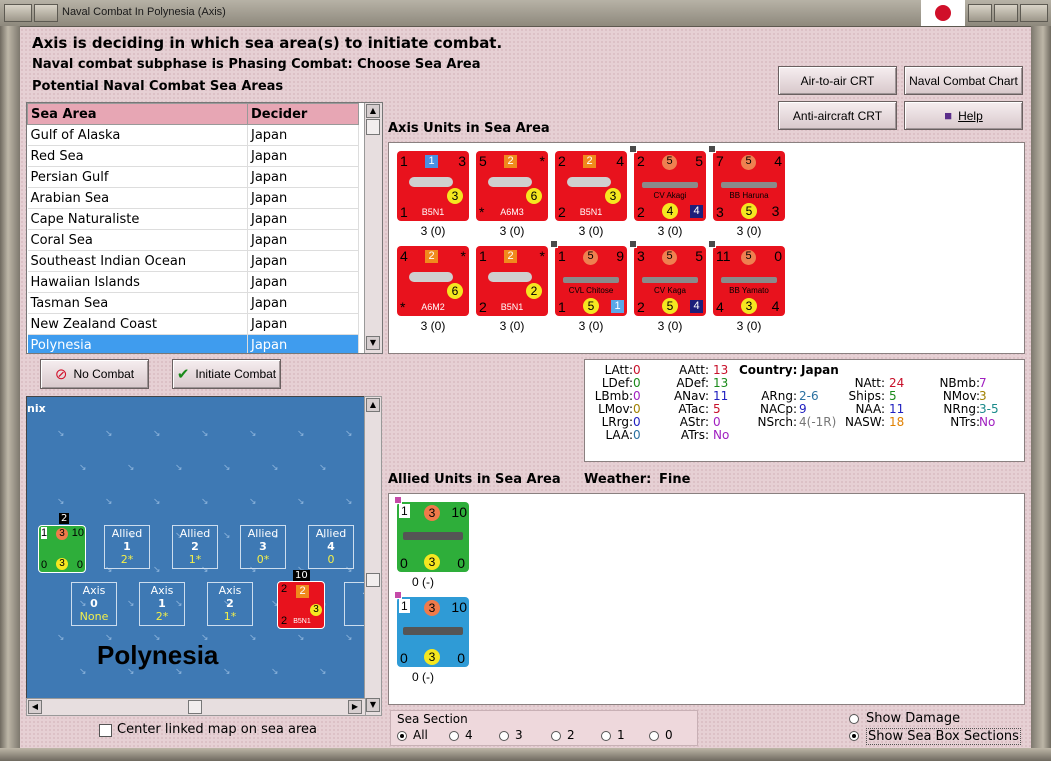 Image resolution: width=1051 pixels, height=761 pixels. I want to click on checkmark-icon: ✔, so click(183, 374).